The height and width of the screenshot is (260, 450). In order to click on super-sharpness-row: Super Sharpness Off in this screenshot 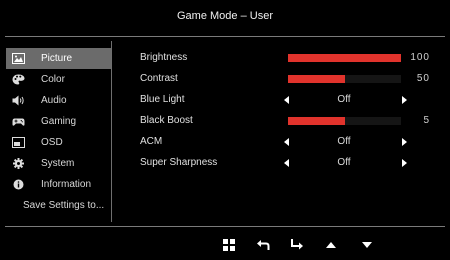, I will do `click(290, 163)`.